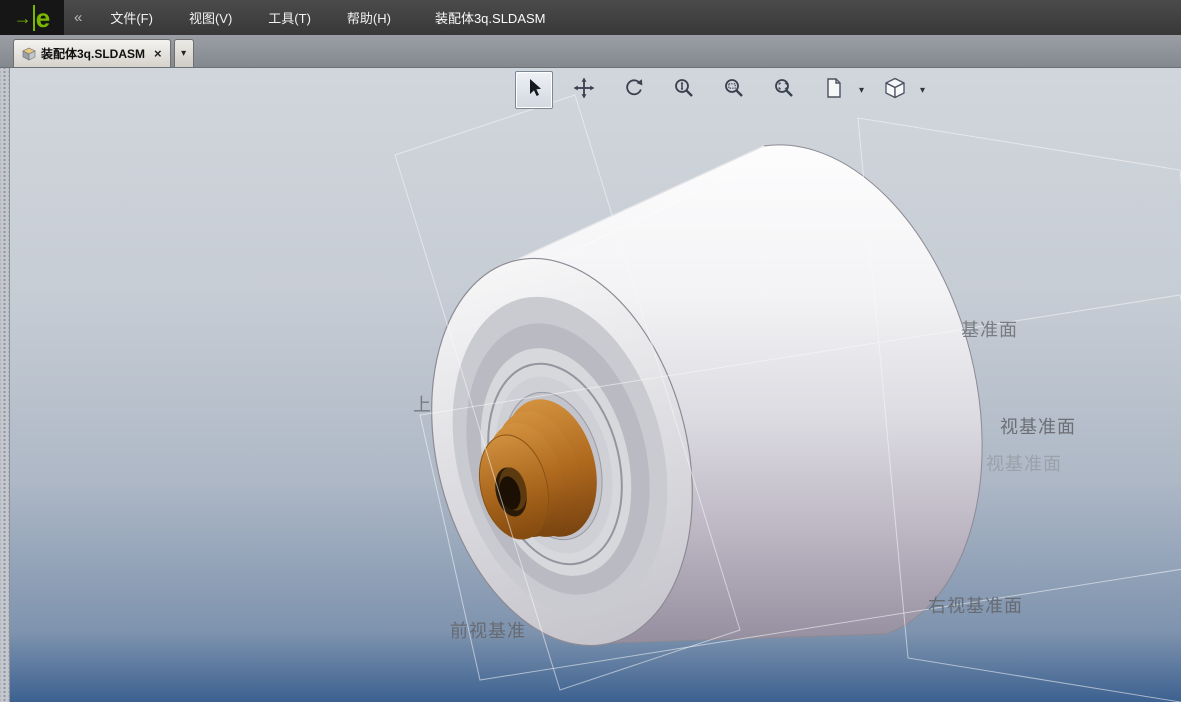 The width and height of the screenshot is (1181, 702). I want to click on zoom-area-tool-button, so click(734, 90).